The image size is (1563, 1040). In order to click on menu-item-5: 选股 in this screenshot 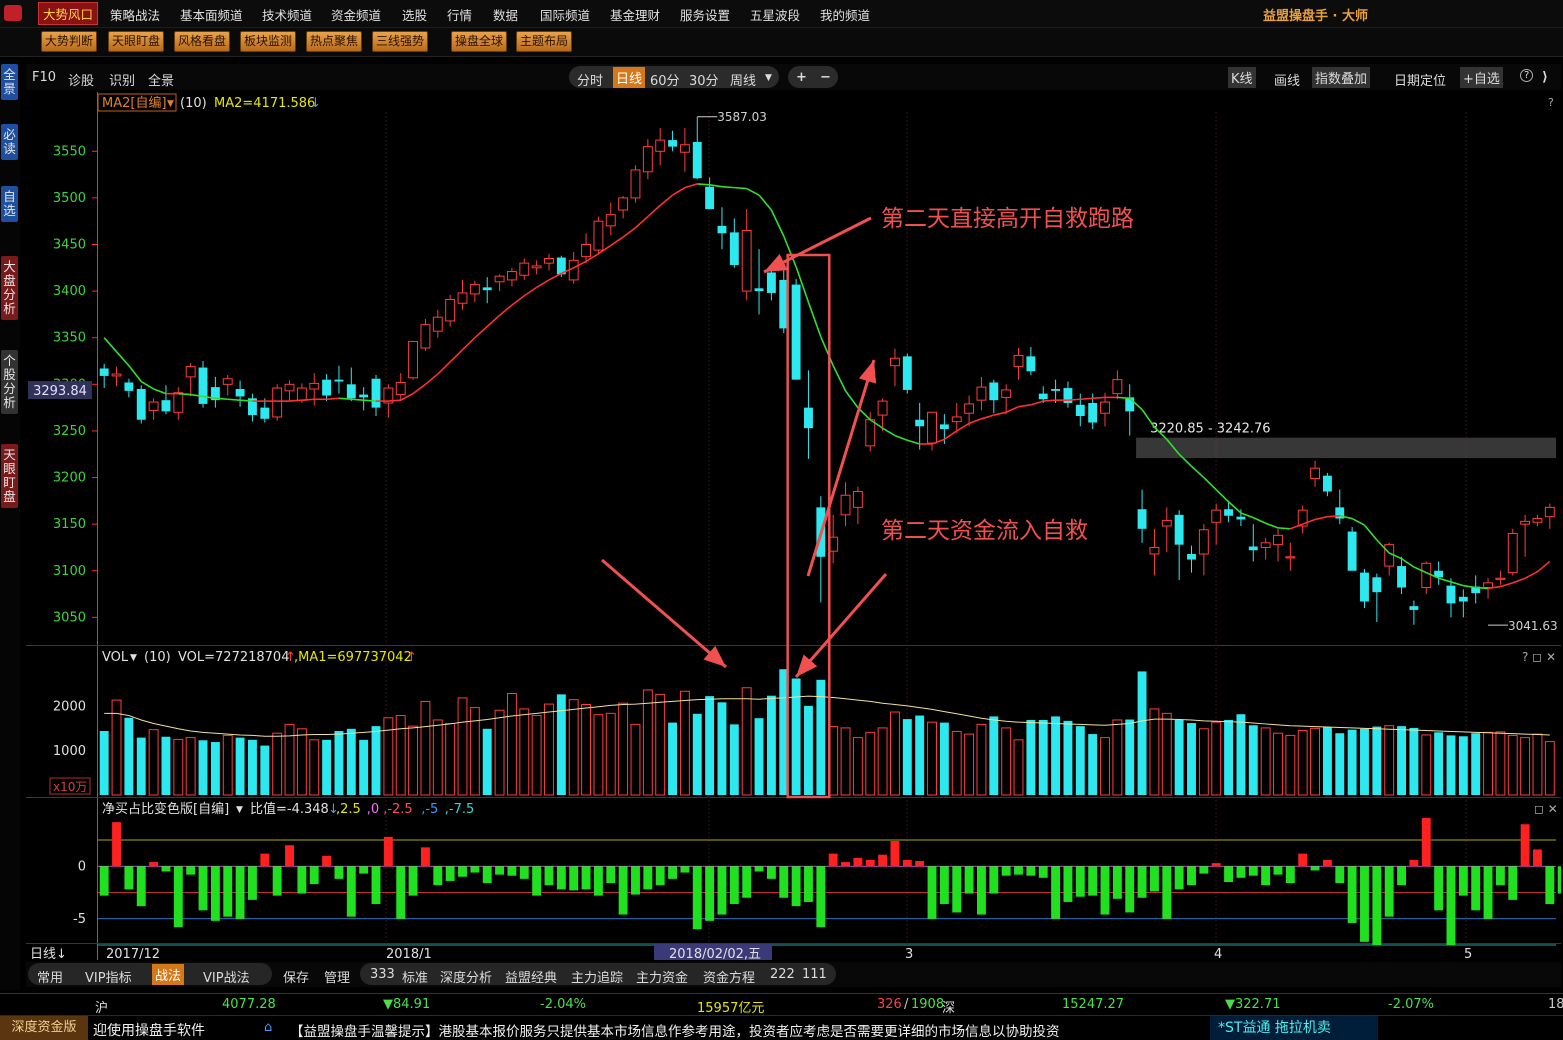, I will do `click(414, 14)`.